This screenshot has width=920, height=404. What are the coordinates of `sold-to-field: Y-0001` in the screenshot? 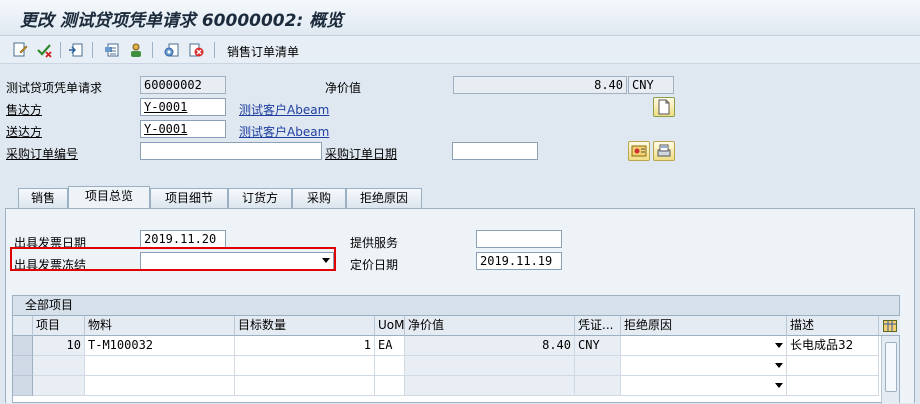 It's located at (183, 107).